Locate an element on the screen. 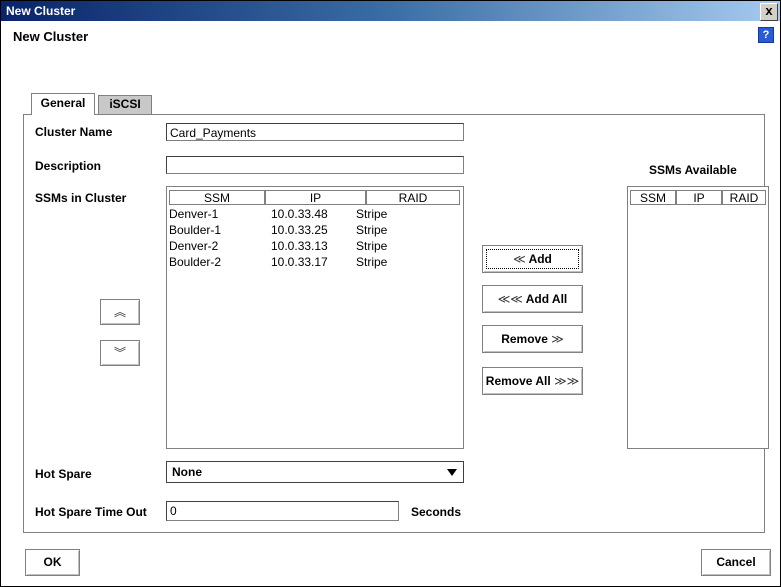  chevron-up-icon: ︽ is located at coordinates (119, 312).